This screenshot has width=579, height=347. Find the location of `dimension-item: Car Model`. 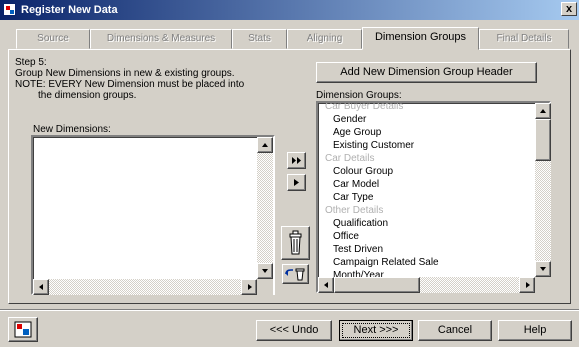

dimension-item: Car Model is located at coordinates (356, 184).